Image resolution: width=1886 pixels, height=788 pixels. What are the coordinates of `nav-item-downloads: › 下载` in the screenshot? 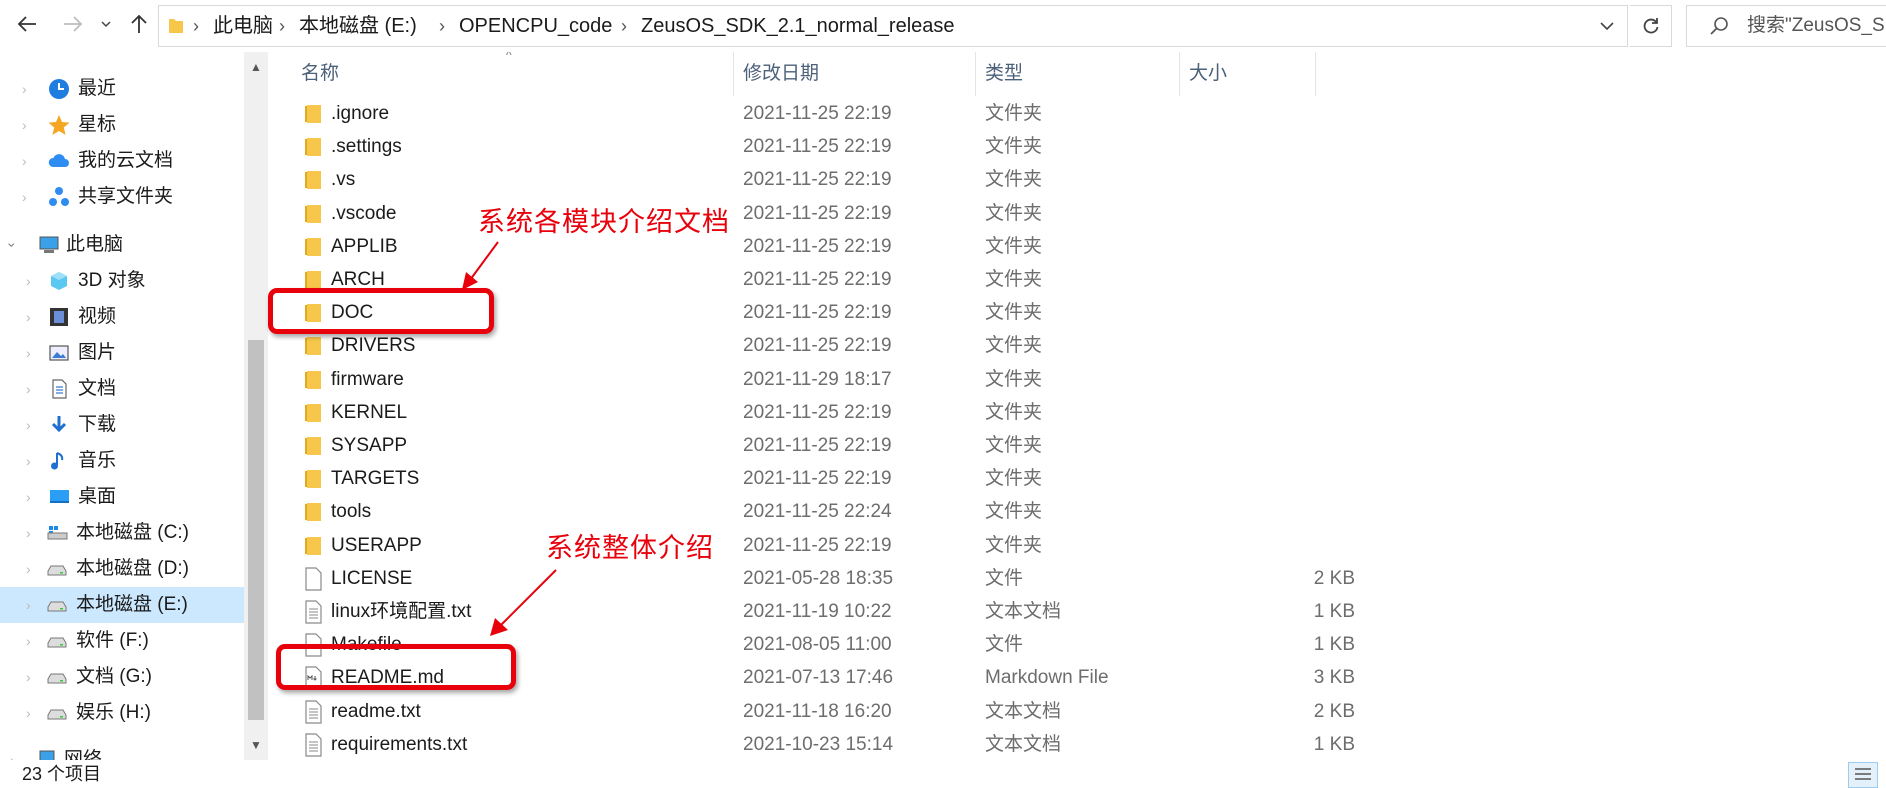 It's located at (122, 425).